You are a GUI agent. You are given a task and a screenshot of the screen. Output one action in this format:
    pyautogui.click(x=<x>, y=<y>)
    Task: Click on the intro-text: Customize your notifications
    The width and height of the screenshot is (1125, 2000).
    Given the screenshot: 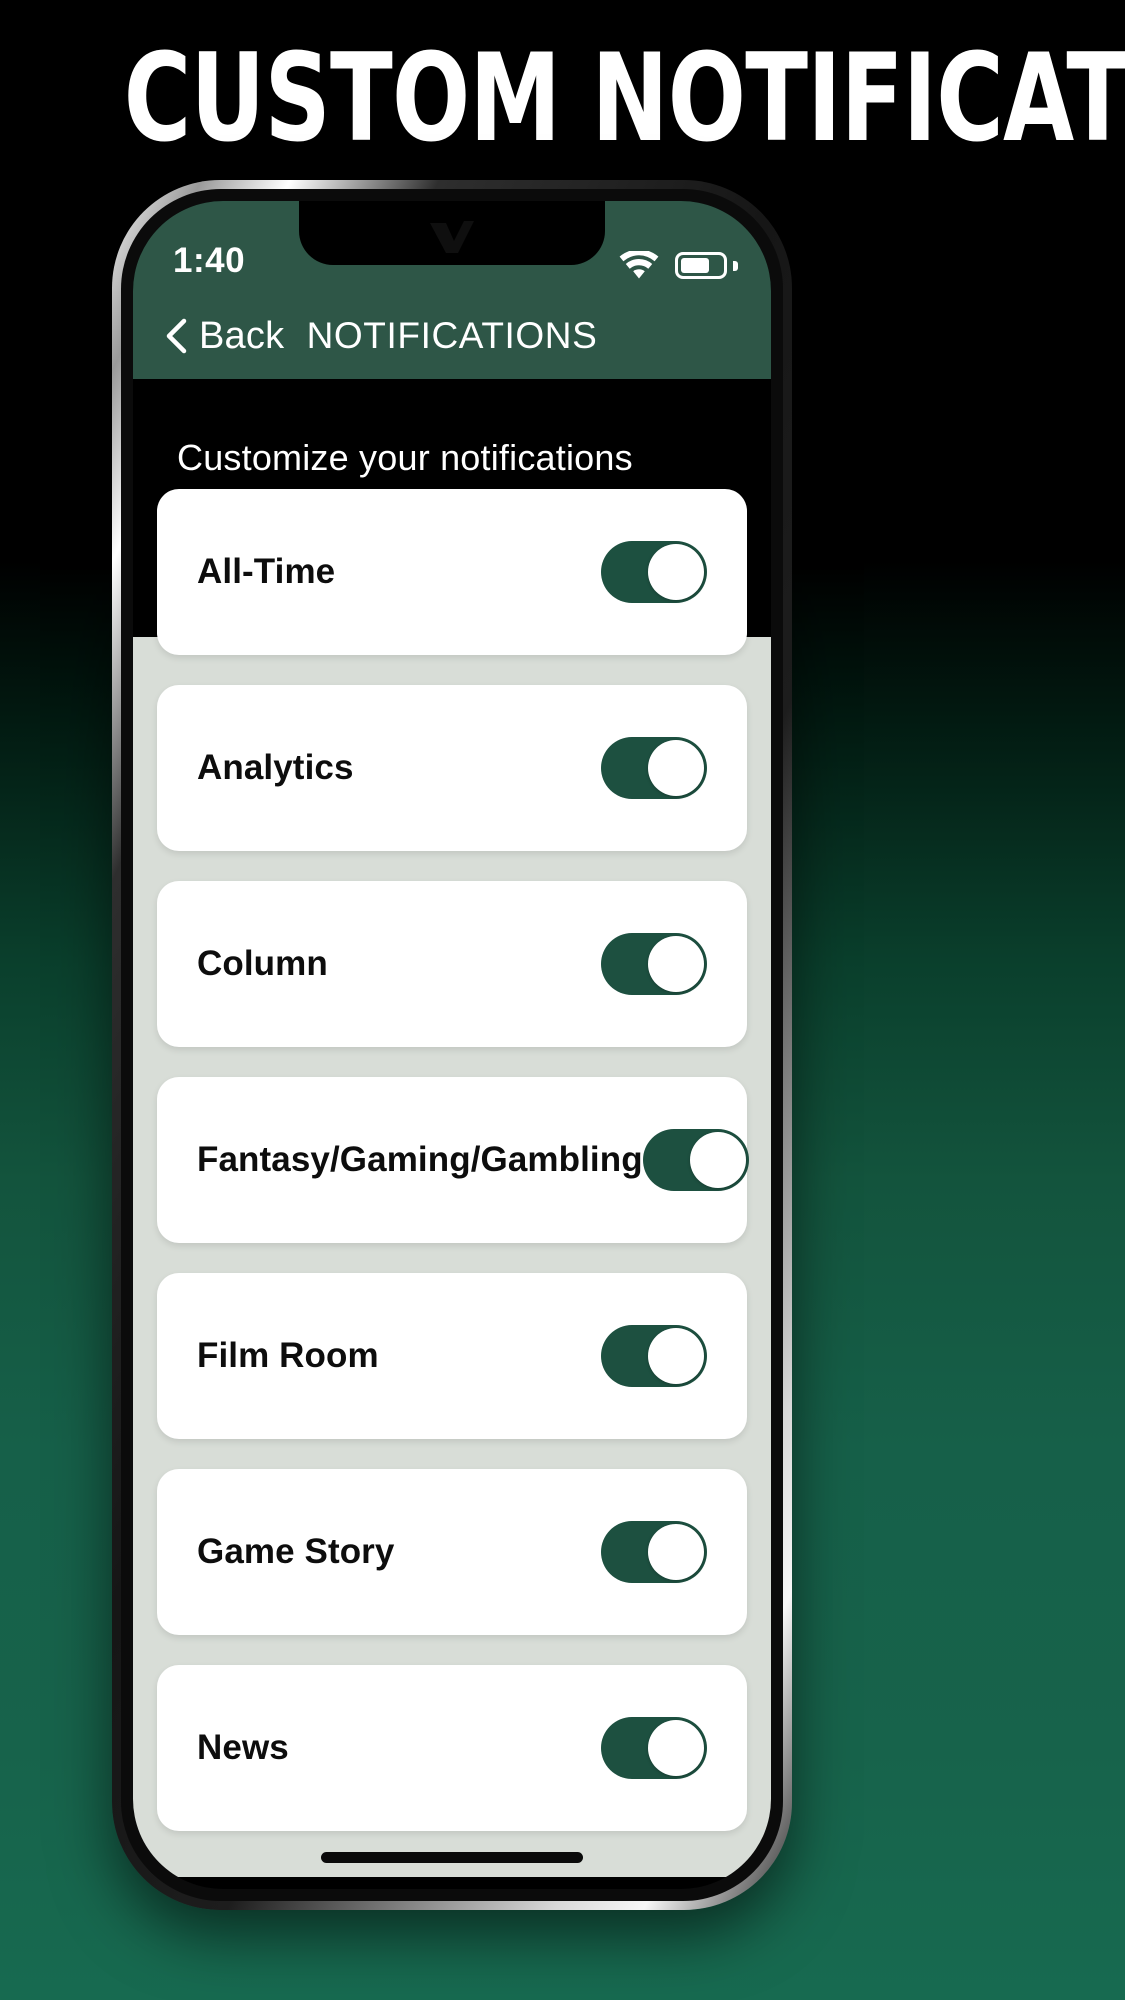 What is the action you would take?
    pyautogui.click(x=405, y=457)
    